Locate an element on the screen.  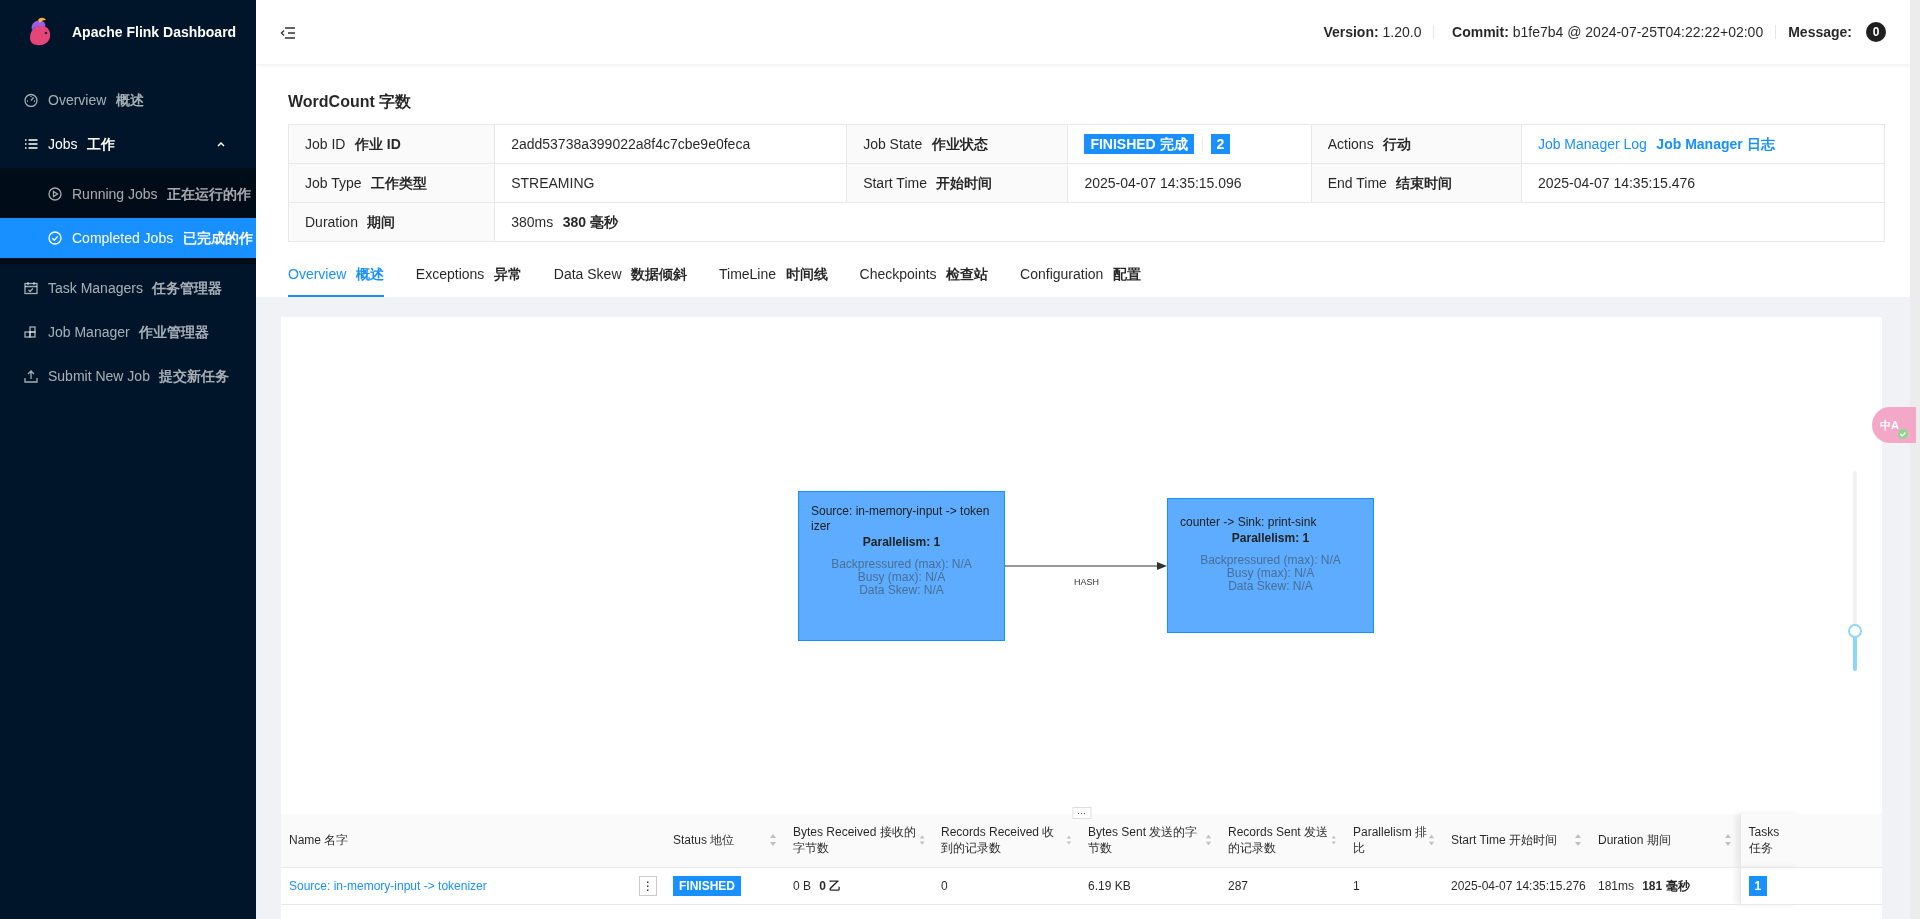
detail-label: Actions 行动 is located at coordinates (1369, 143).